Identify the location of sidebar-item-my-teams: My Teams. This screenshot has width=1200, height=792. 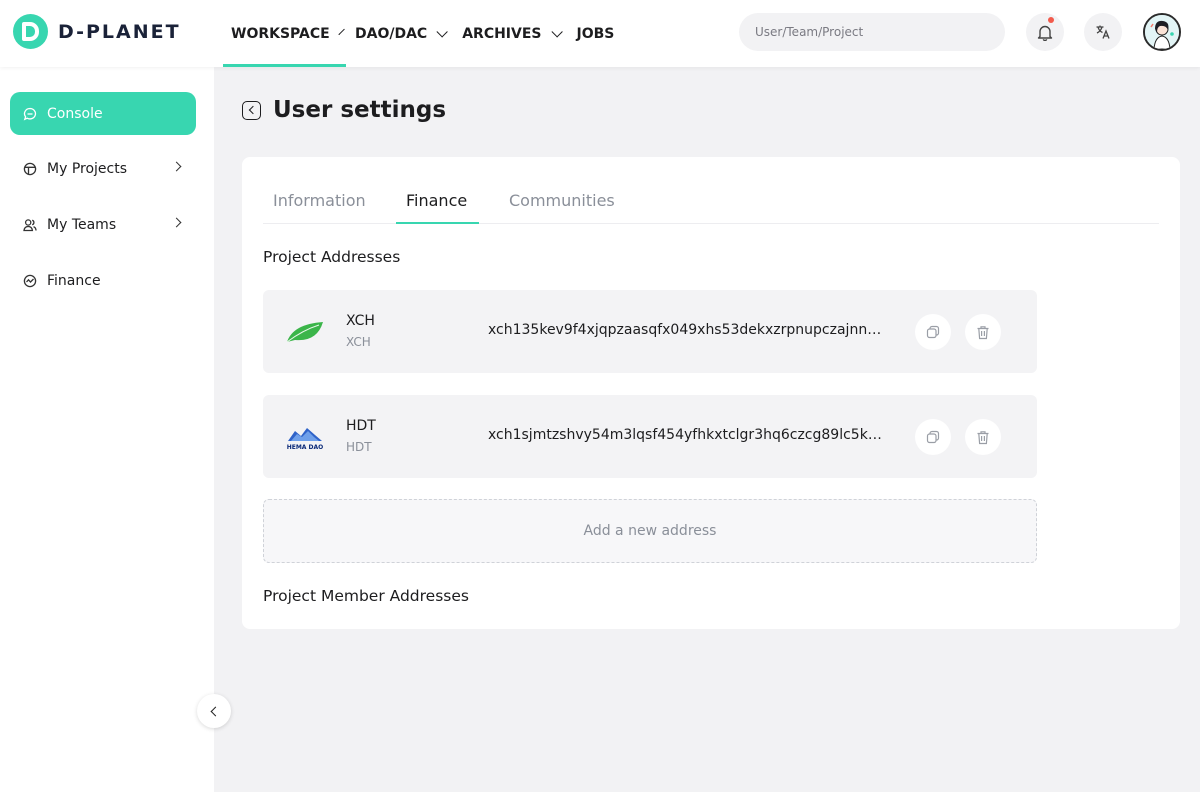
(103, 224).